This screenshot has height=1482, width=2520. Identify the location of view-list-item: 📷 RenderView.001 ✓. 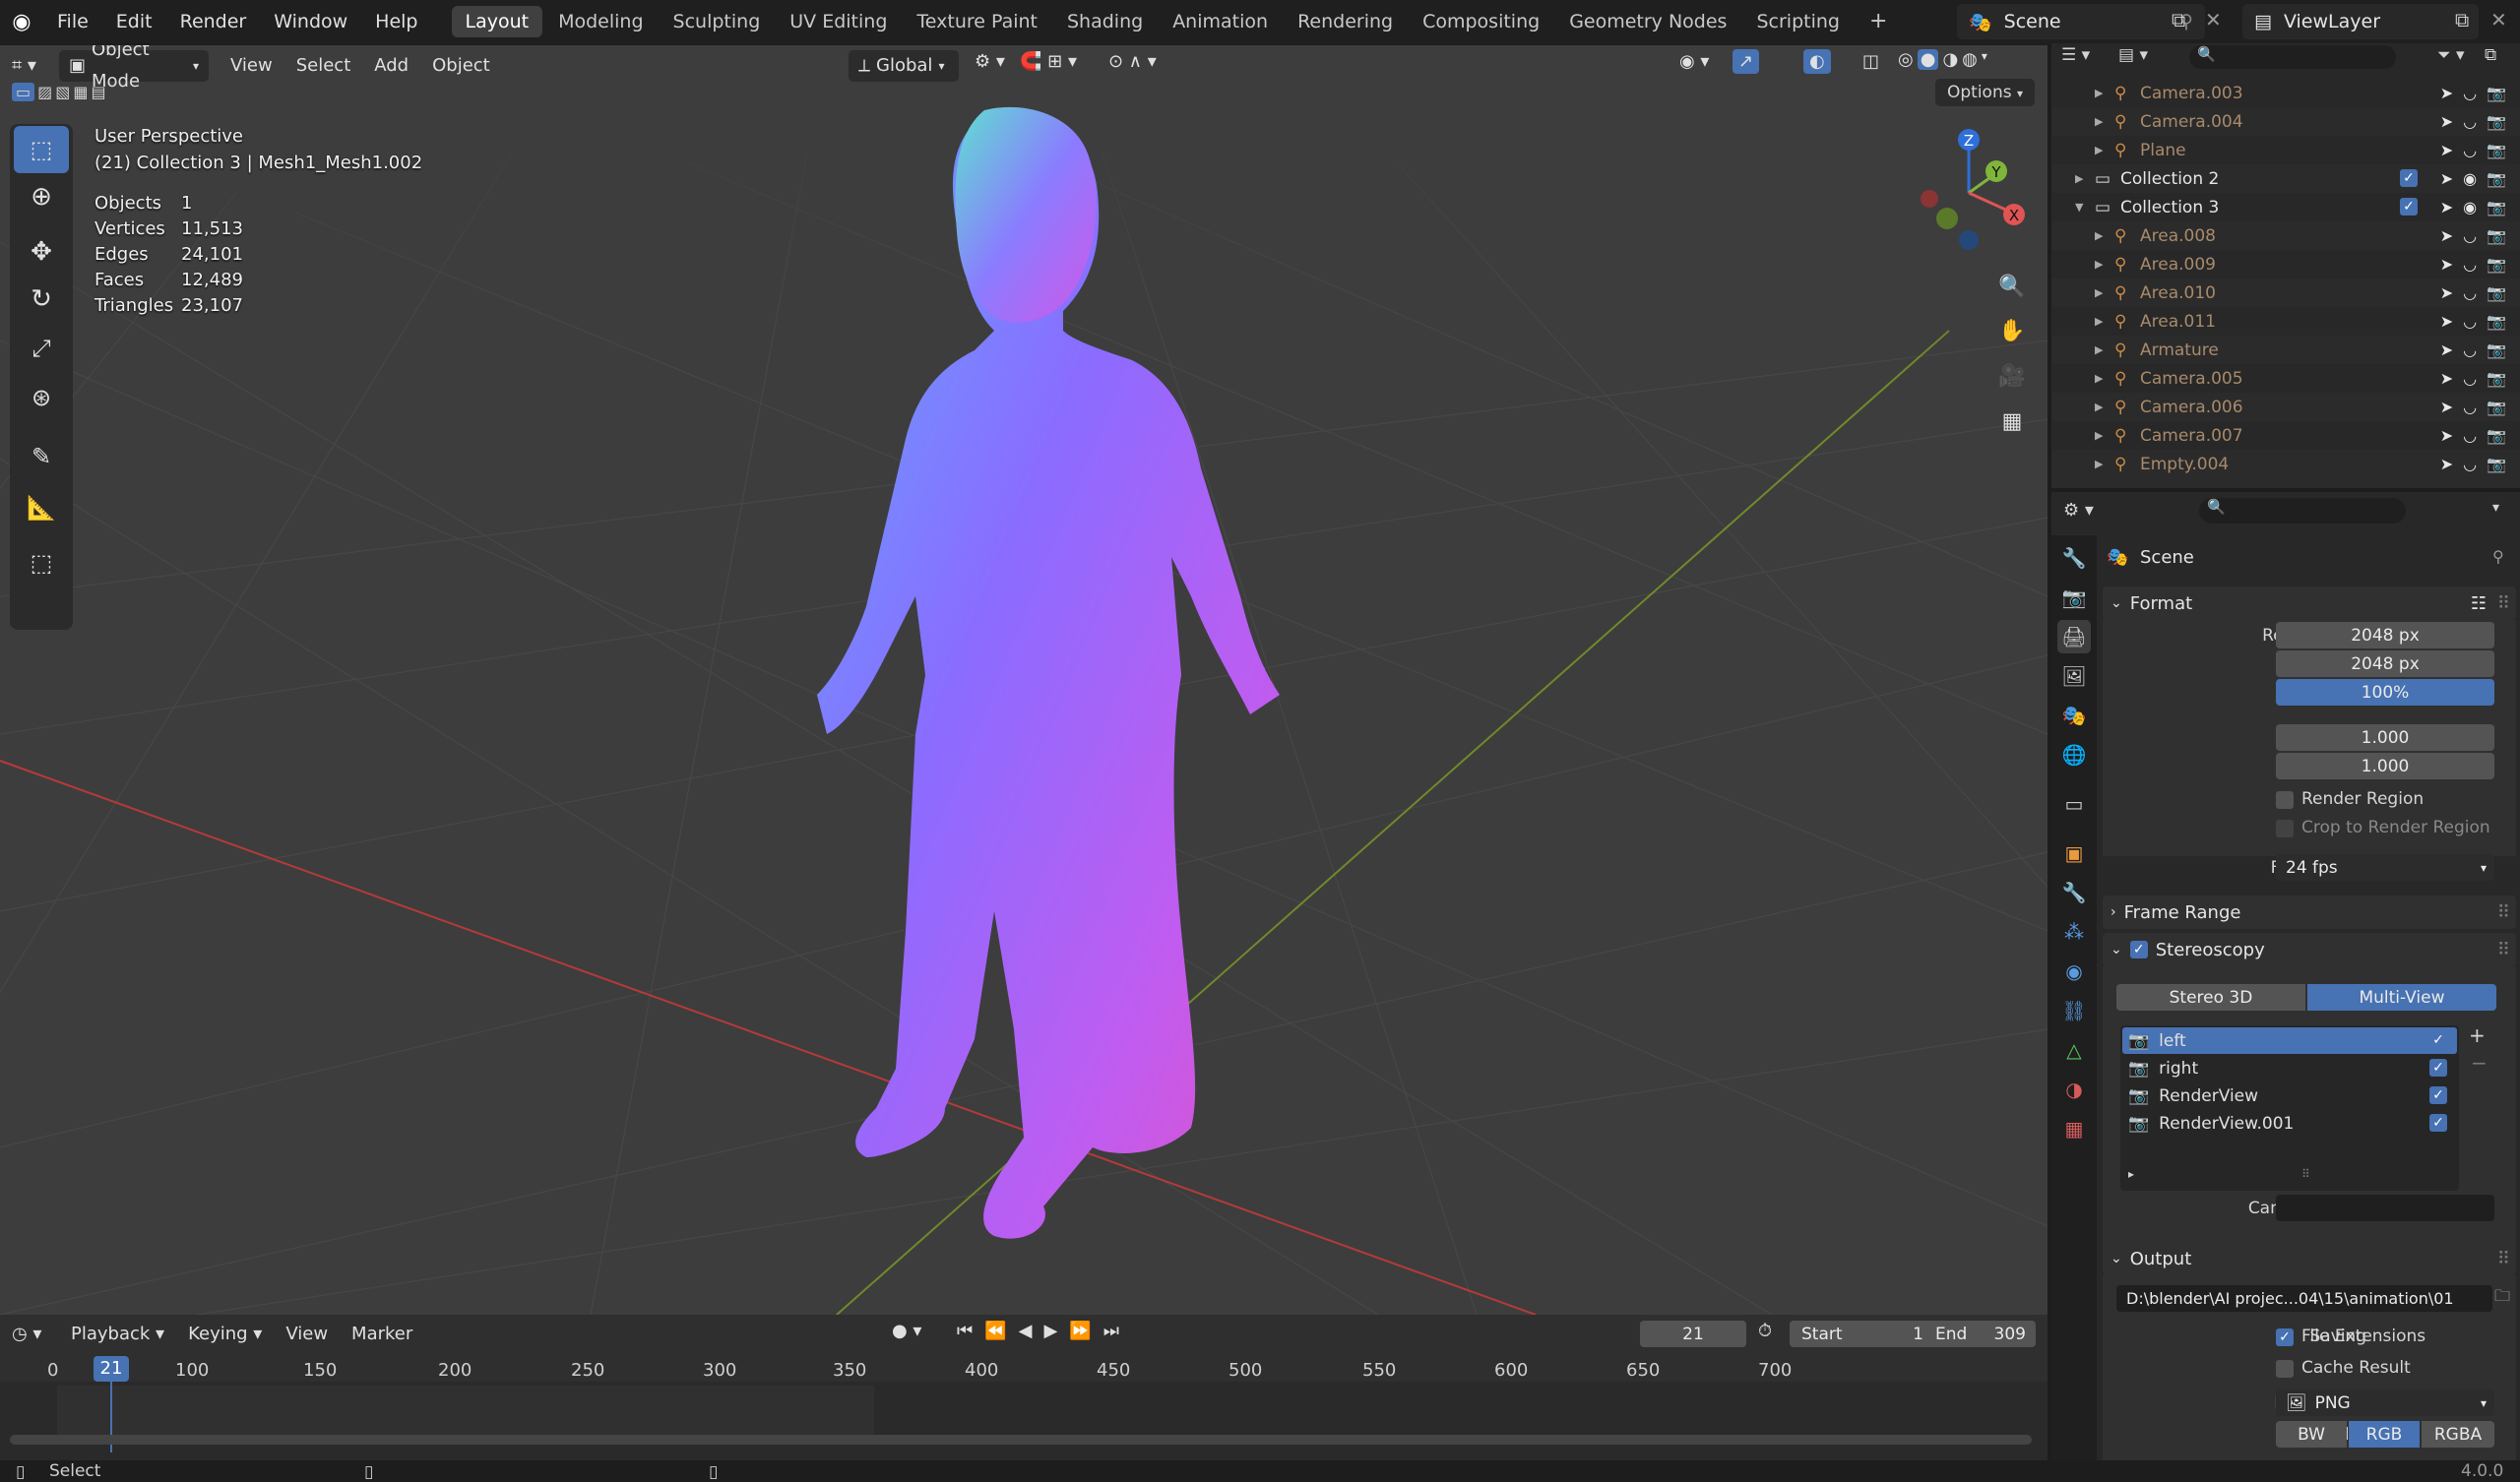
(2289, 1123).